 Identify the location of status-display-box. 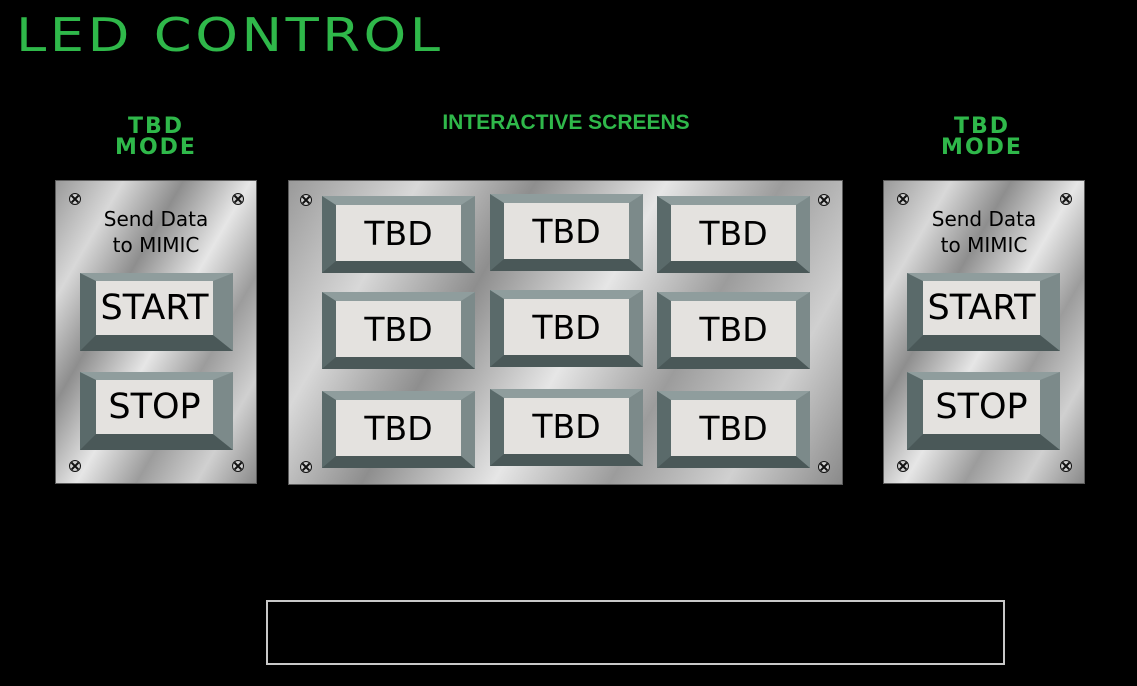
(635, 632).